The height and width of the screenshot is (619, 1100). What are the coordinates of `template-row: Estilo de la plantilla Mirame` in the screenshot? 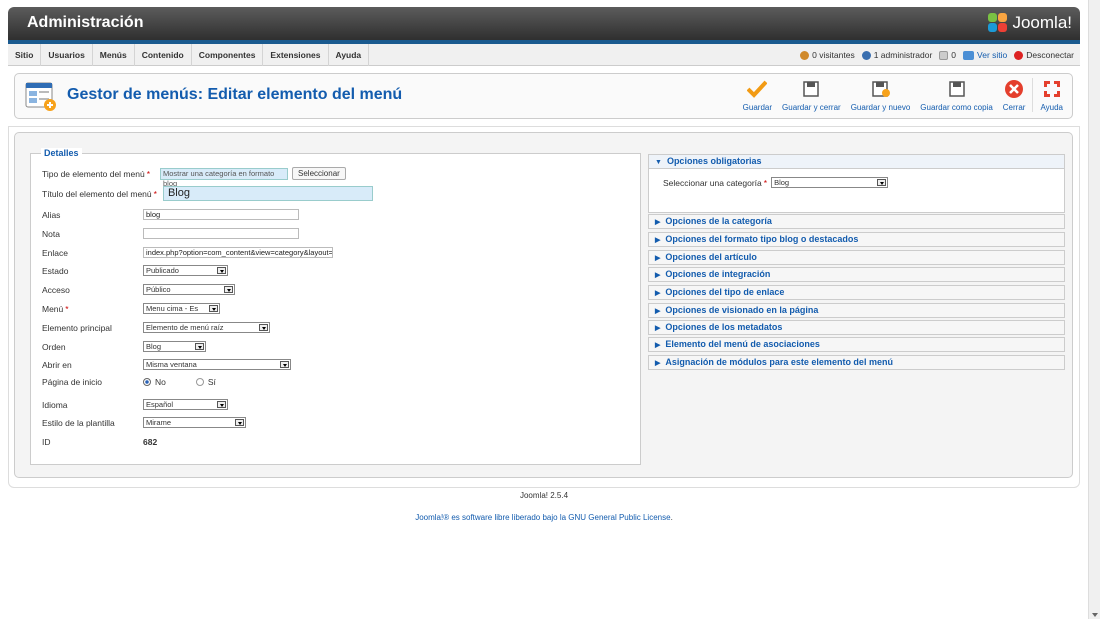 It's located at (144, 422).